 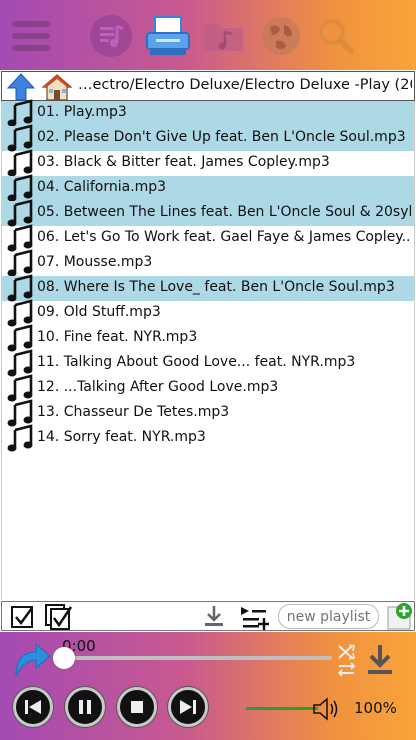 I want to click on home-button, so click(x=57, y=87).